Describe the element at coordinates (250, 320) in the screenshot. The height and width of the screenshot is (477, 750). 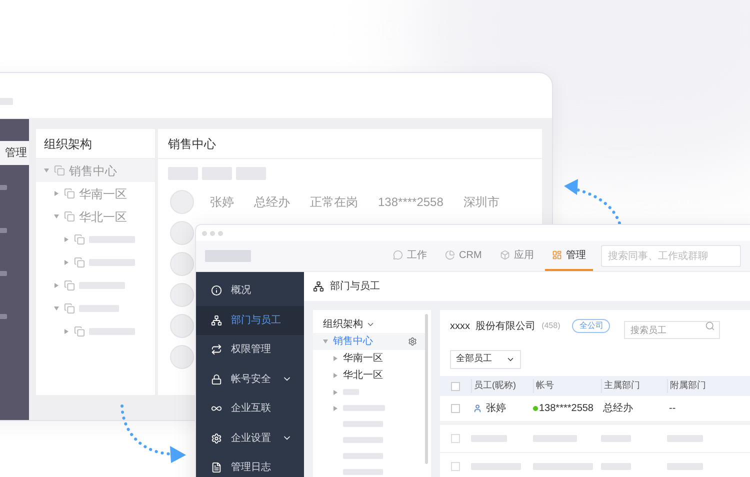
I see `sidebar-item: 部门与员工` at that location.